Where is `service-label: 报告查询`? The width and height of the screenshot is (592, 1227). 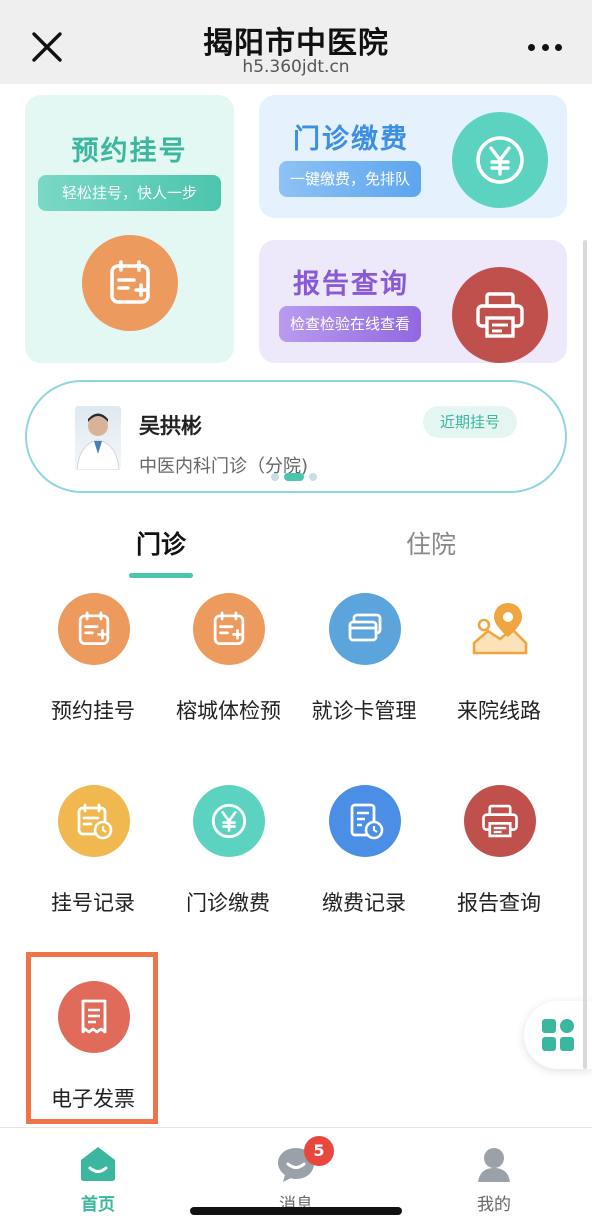 service-label: 报告查询 is located at coordinates (499, 903).